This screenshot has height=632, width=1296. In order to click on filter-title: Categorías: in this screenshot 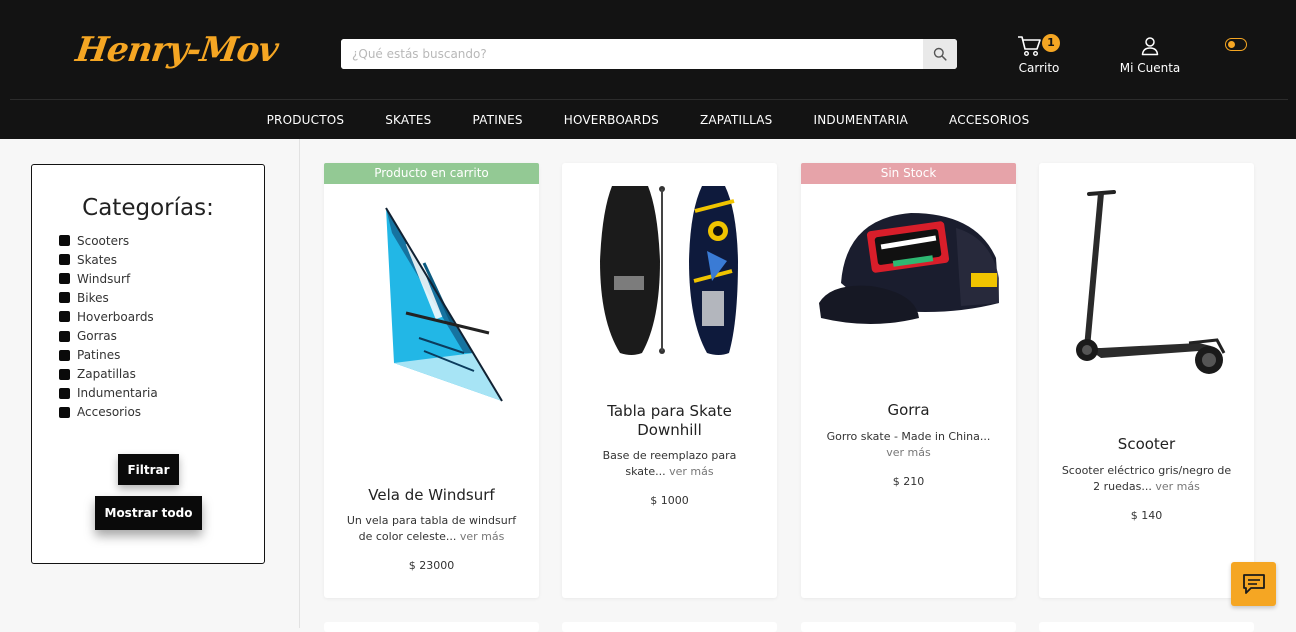, I will do `click(148, 208)`.